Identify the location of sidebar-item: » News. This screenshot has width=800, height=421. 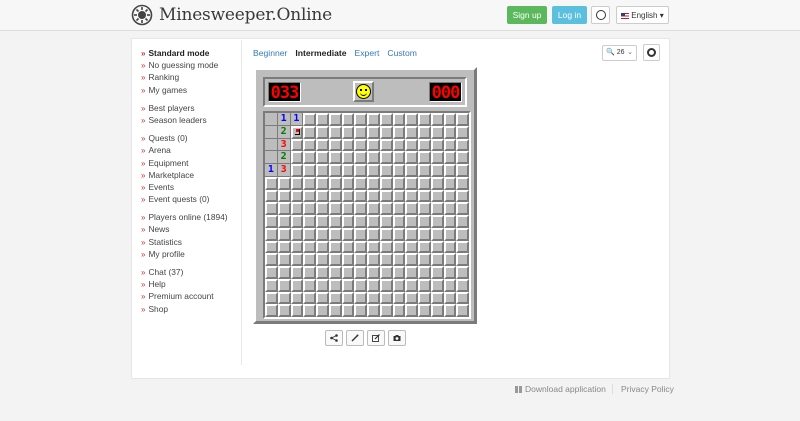
(191, 229).